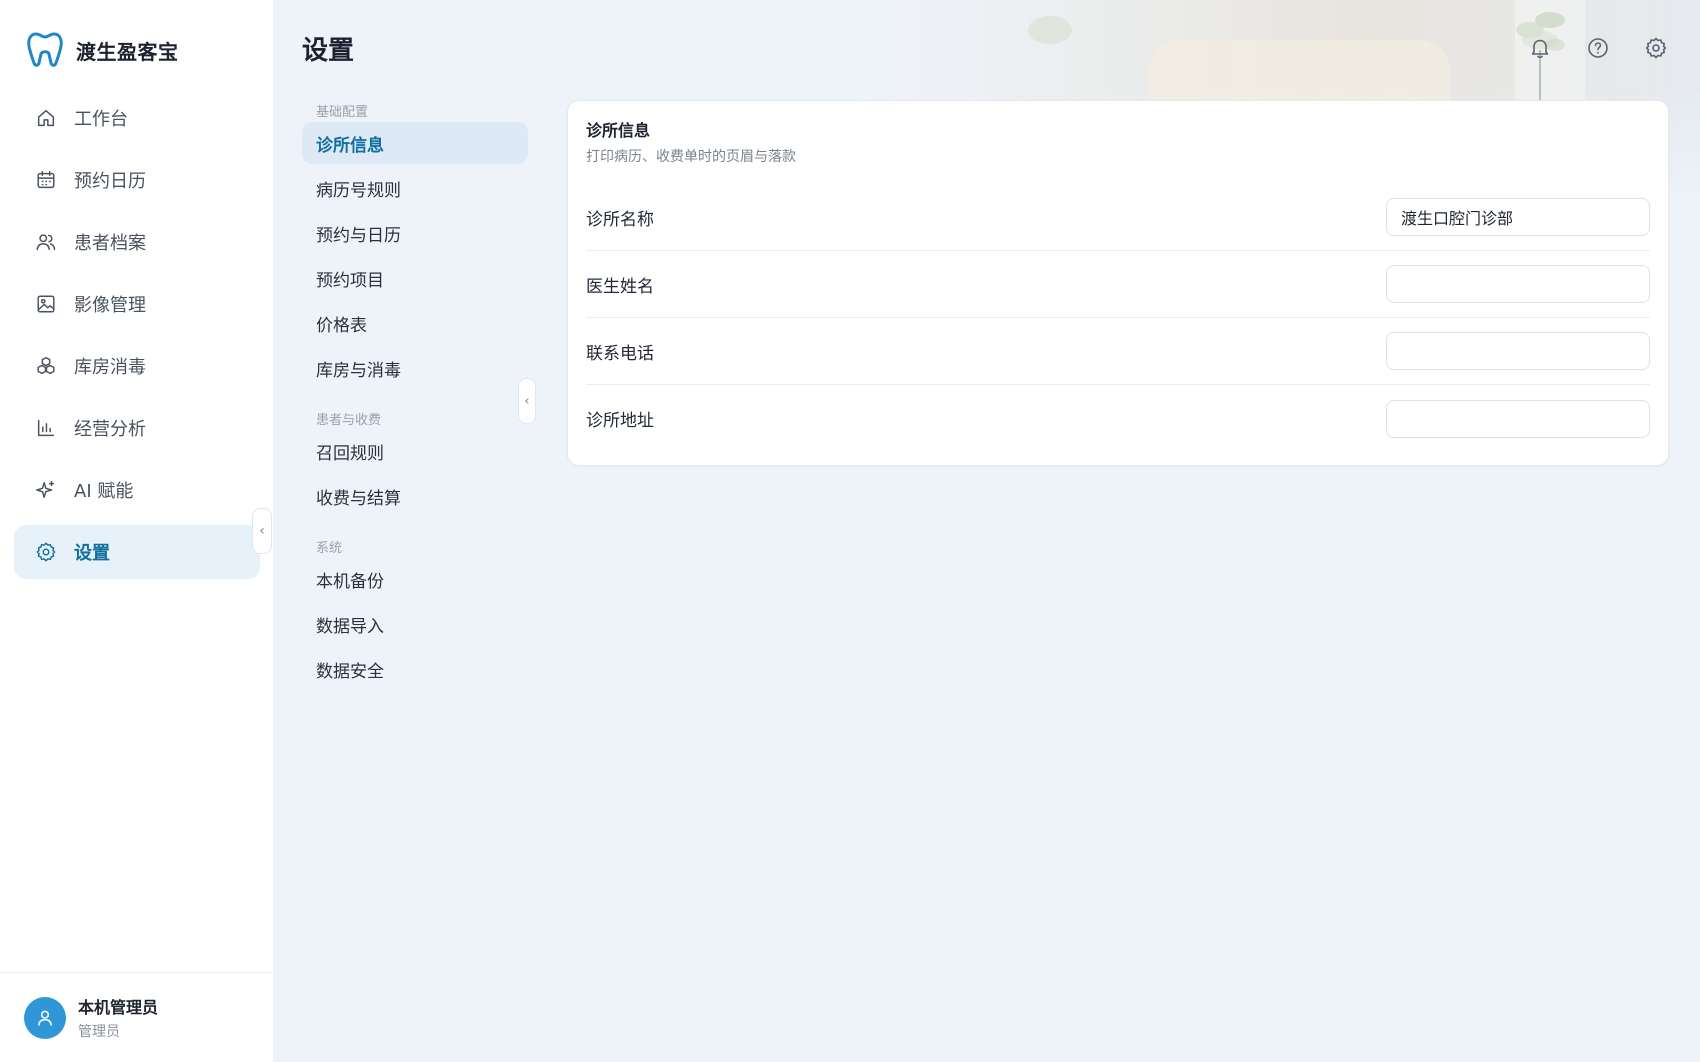  I want to click on nav-item-calendar: 预约日历, so click(137, 180).